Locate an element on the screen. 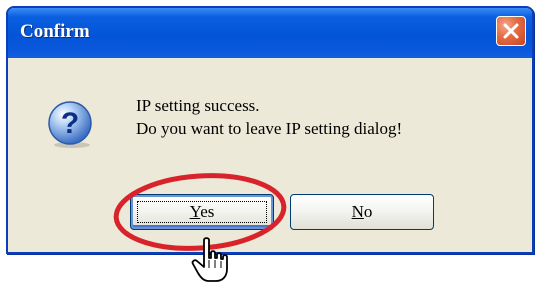  no-label-rest: o is located at coordinates (368, 211).